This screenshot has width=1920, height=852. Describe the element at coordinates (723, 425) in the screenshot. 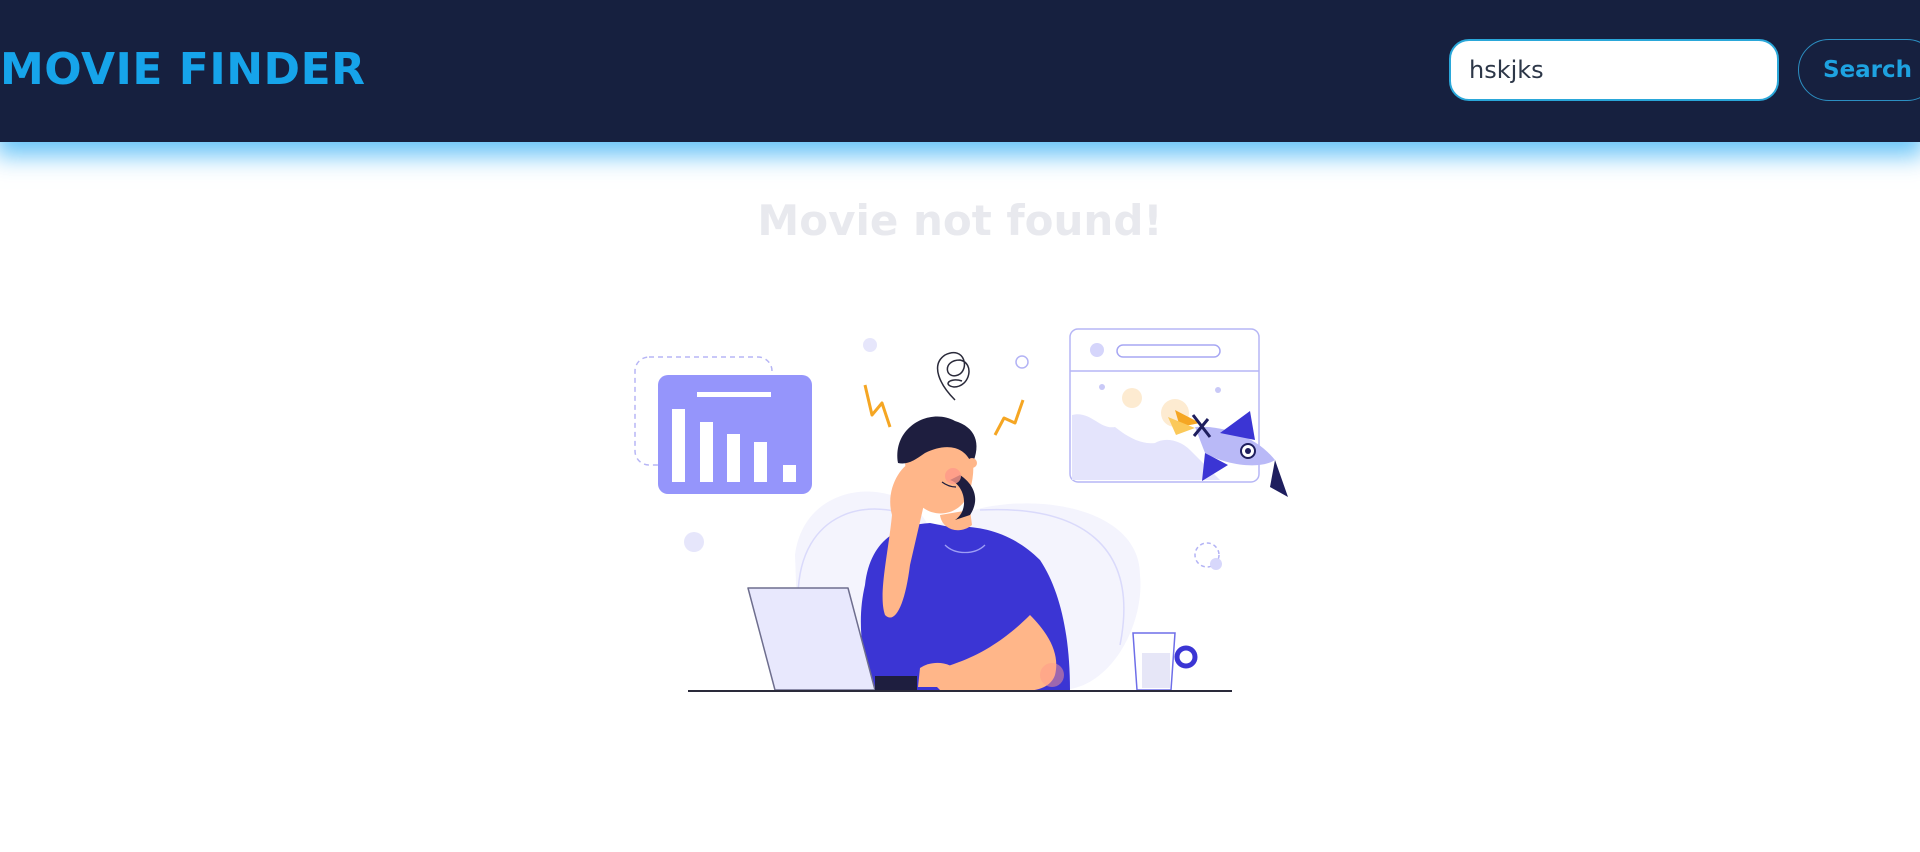

I see `bar-chart-card` at that location.